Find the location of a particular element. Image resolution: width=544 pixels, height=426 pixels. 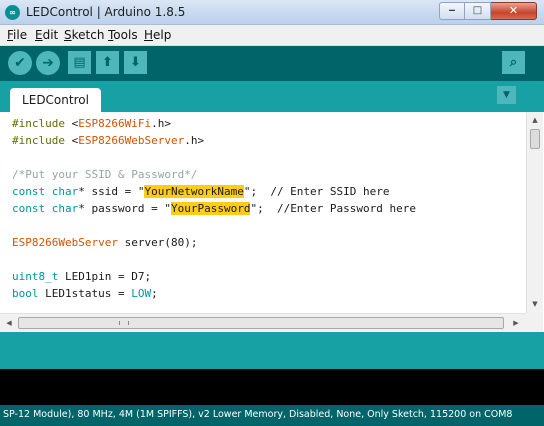

scrollbar-corner is located at coordinates (534, 322).